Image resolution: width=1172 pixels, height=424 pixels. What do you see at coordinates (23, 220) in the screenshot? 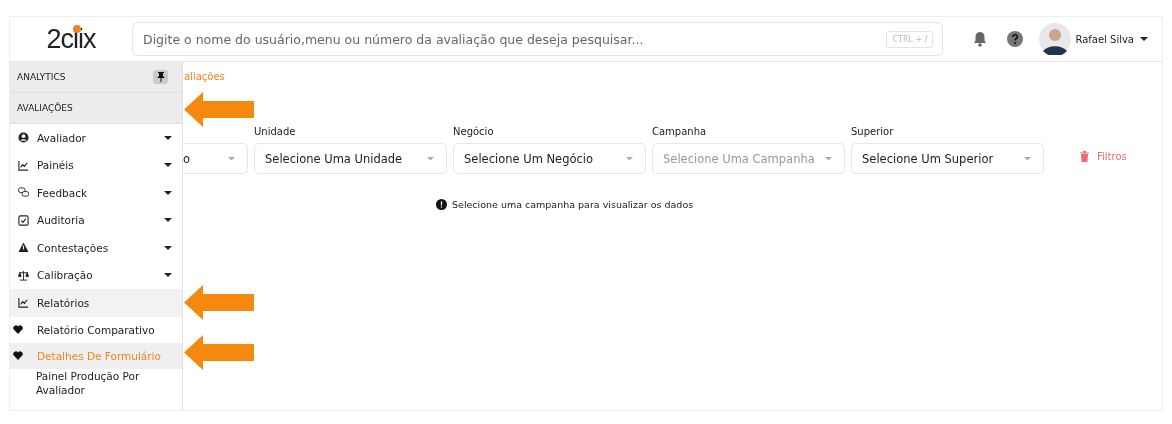
I see `checkbox-icon` at bounding box center [23, 220].